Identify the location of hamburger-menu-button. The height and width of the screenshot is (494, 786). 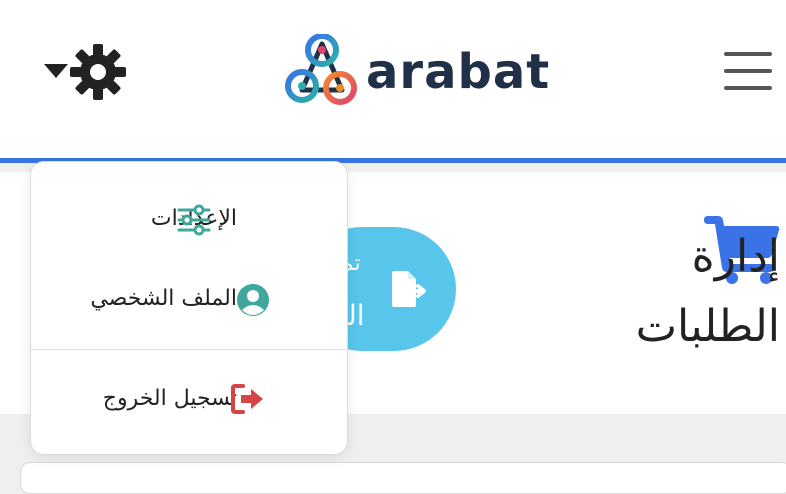
(748, 71).